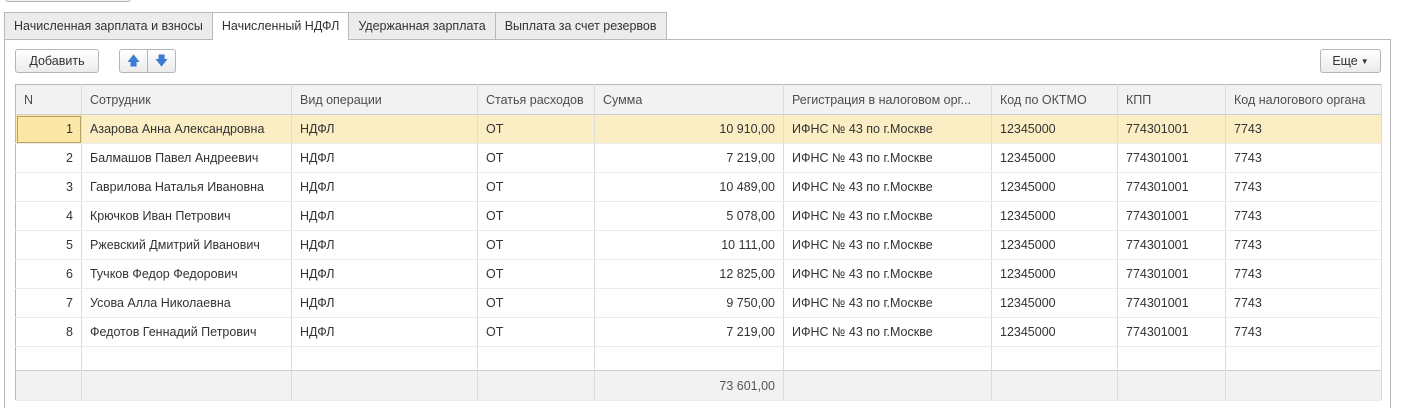 This screenshot has height=408, width=1407. Describe the element at coordinates (48, 187) in the screenshot. I see `cell-row-number: 3` at that location.